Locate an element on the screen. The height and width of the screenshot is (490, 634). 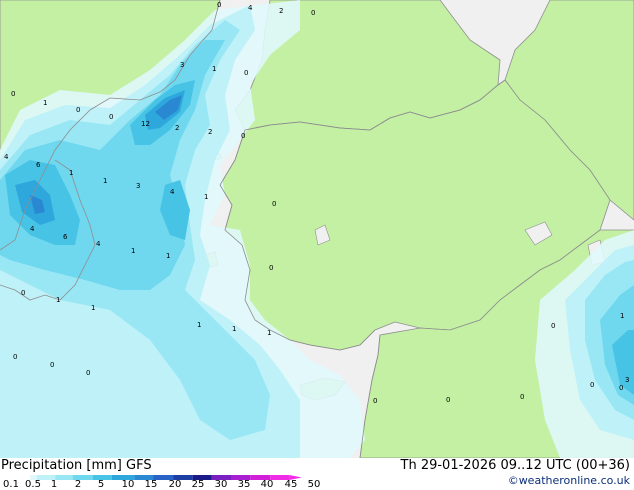
scale-tick-label: 30 is located at coordinates (221, 484).